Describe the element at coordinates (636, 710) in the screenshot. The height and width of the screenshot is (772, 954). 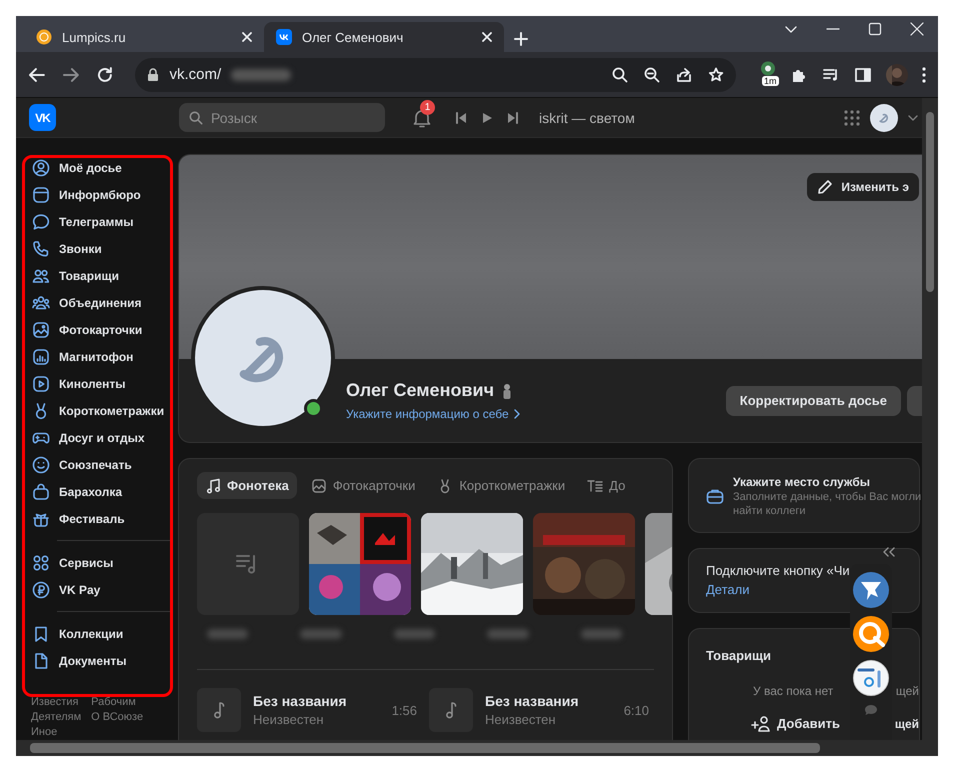
I see `track-duration: 6:10` at that location.